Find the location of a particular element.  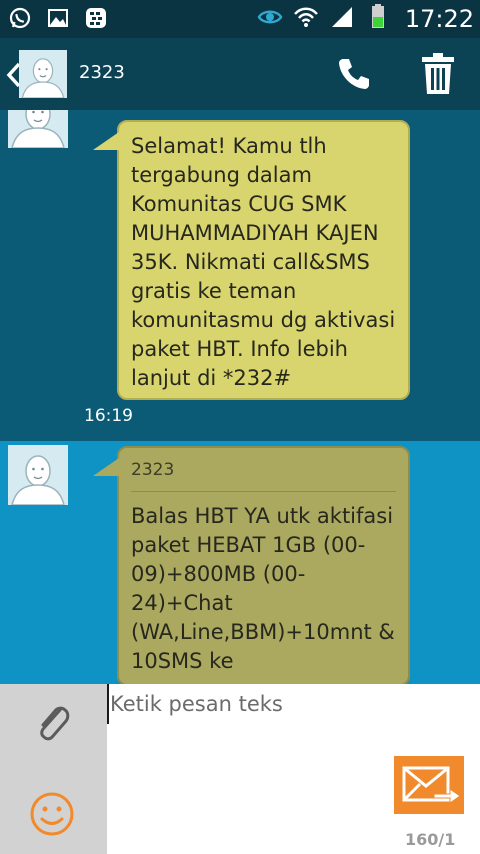

send-button is located at coordinates (429, 785).